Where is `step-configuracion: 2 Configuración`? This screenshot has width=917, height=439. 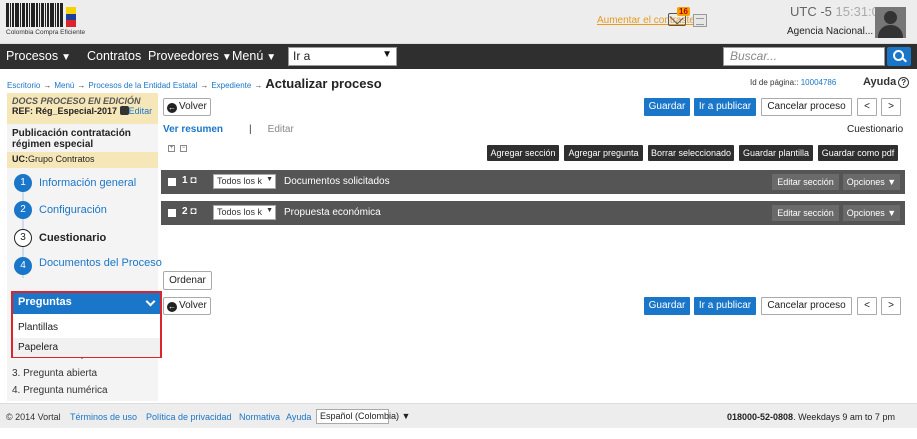 step-configuracion: 2 Configuración is located at coordinates (82, 210).